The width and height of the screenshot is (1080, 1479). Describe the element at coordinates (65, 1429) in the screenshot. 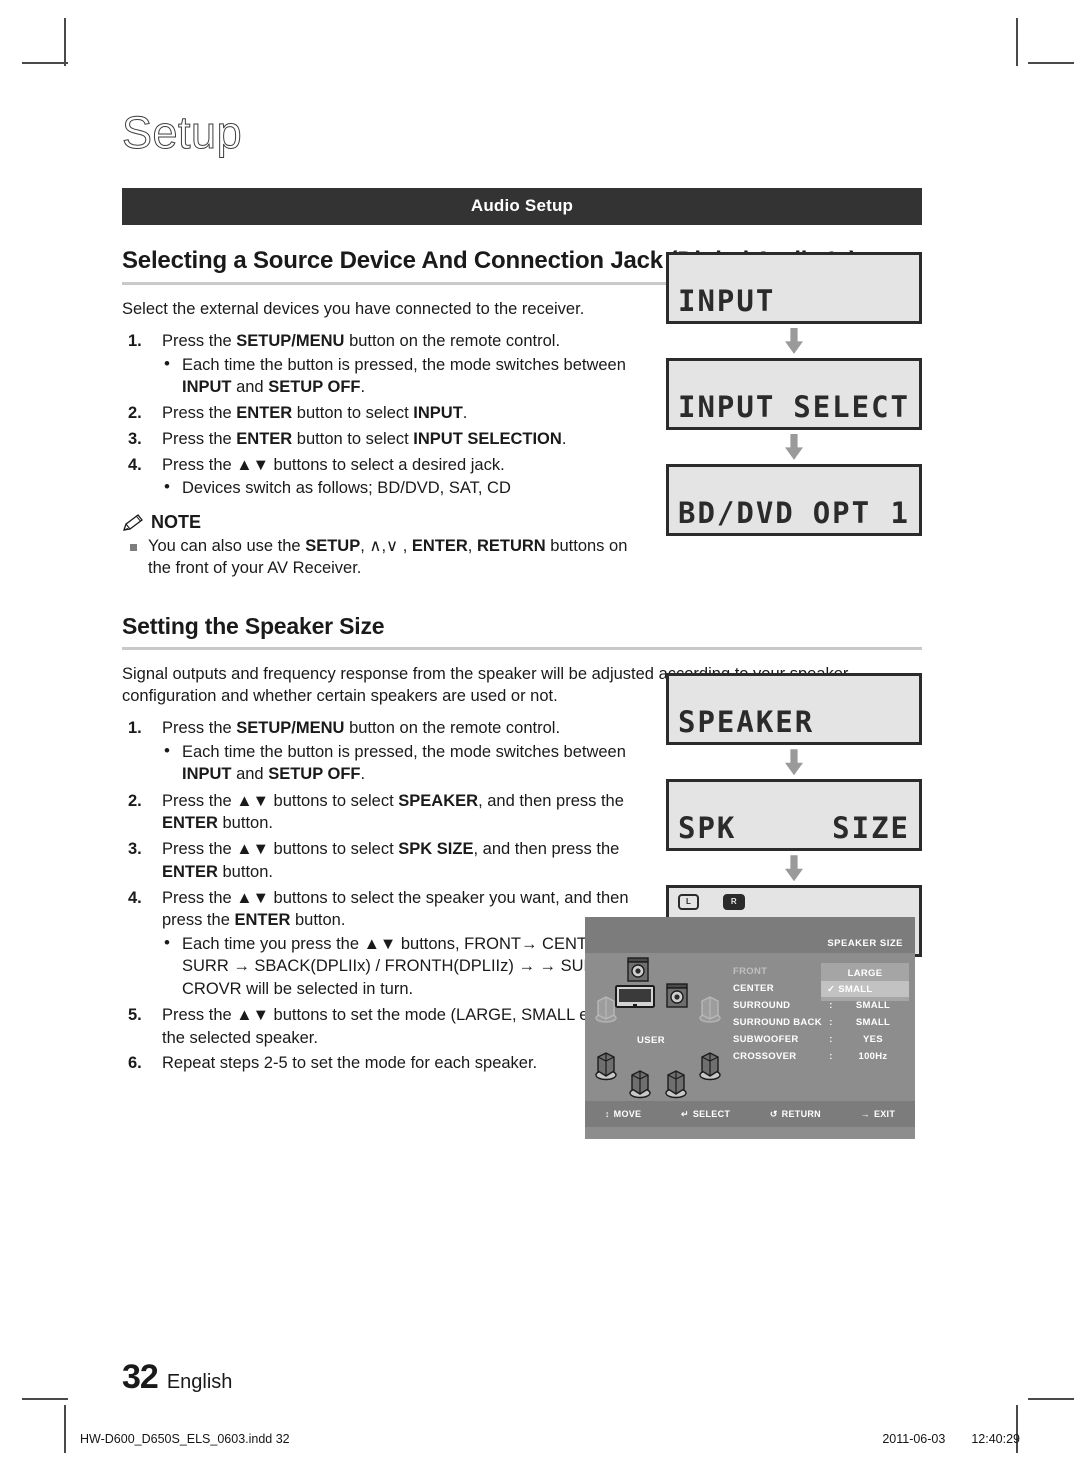

I see `crop-mark-bottom-left-vertical` at that location.